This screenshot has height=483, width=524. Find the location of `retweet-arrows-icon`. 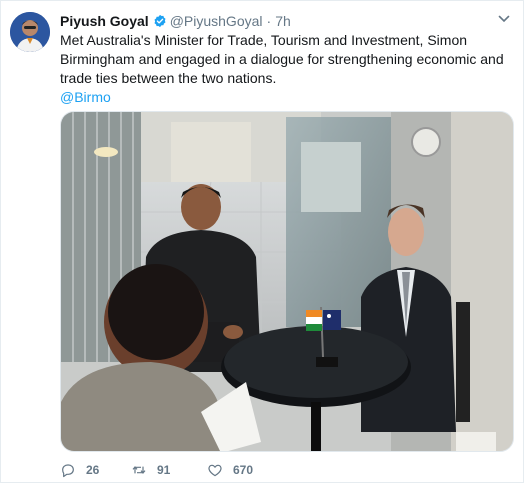

retweet-arrows-icon is located at coordinates (139, 470).